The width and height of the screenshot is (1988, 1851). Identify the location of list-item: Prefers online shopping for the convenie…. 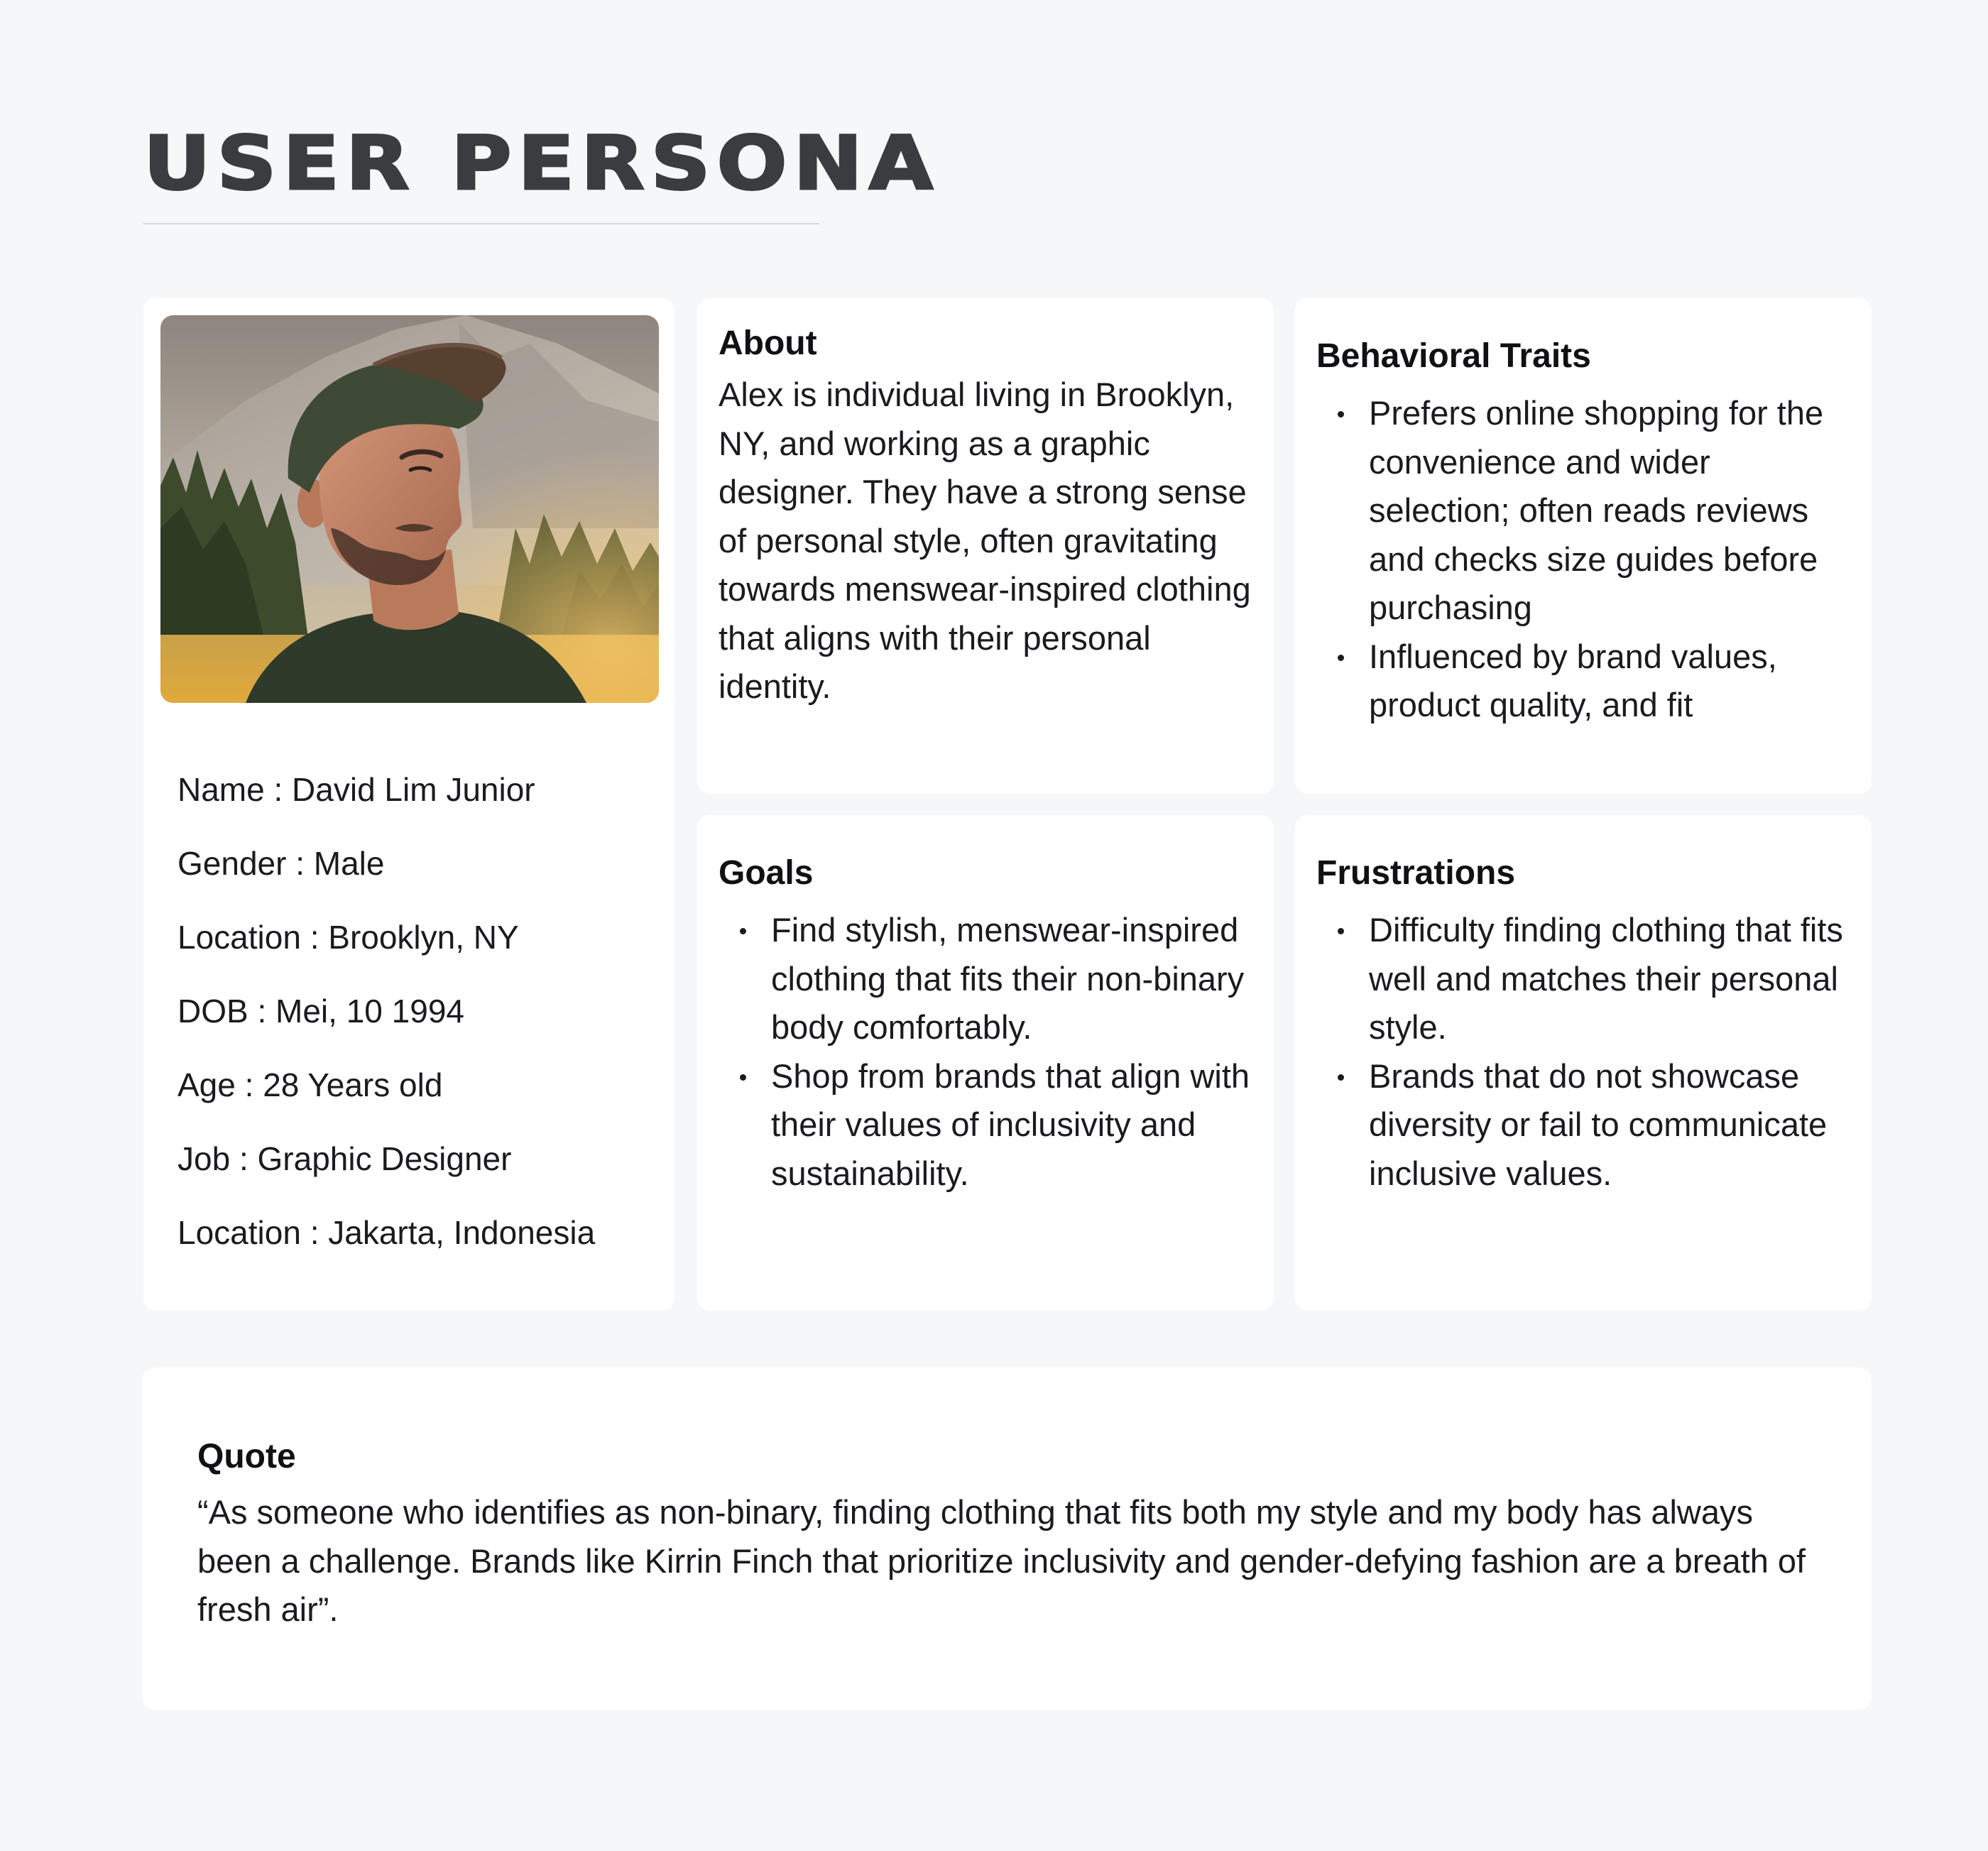
(1585, 511).